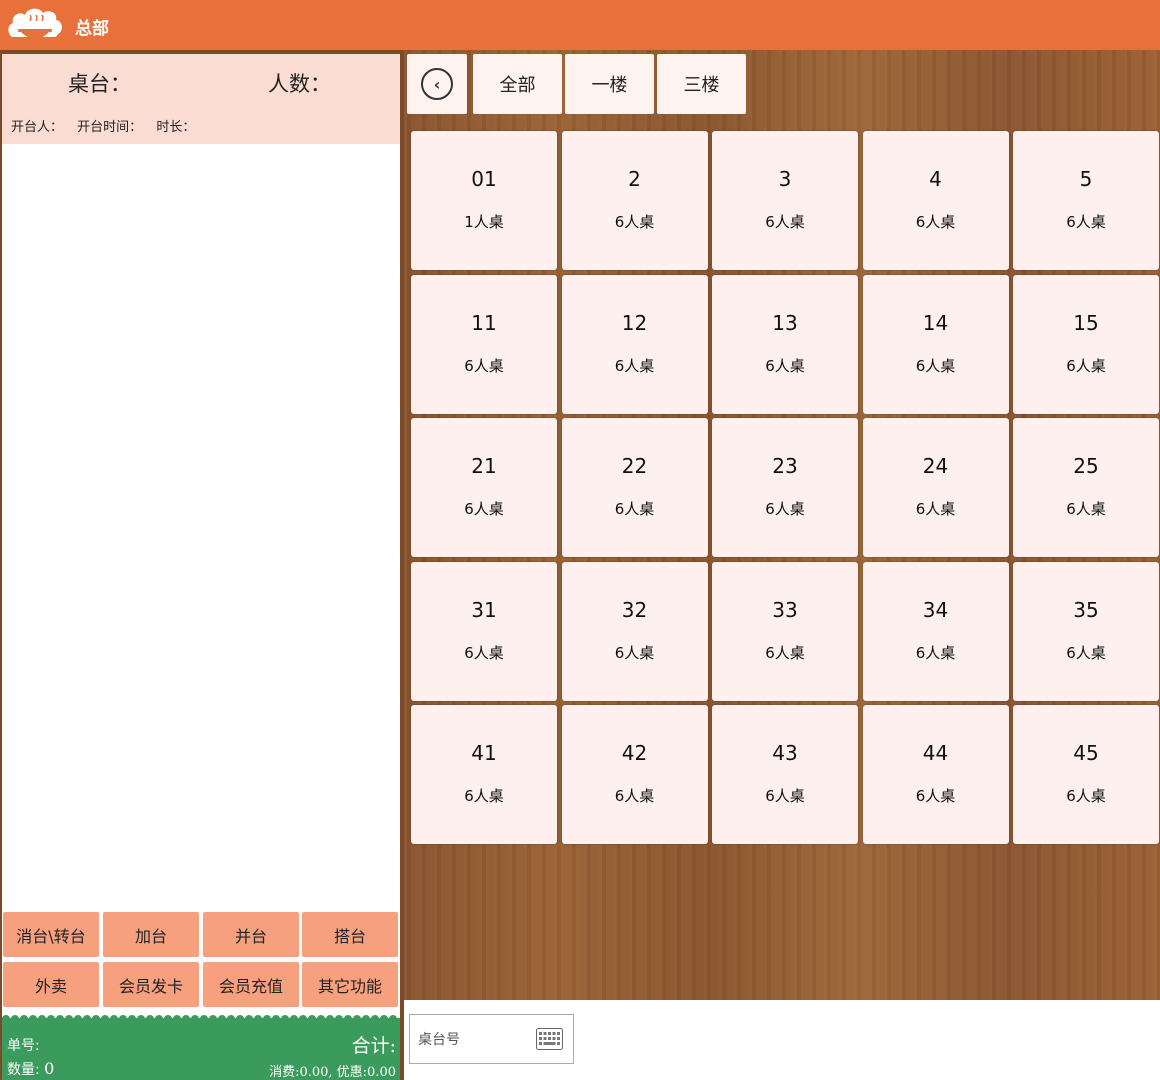  I want to click on table-number: 45, so click(1086, 753).